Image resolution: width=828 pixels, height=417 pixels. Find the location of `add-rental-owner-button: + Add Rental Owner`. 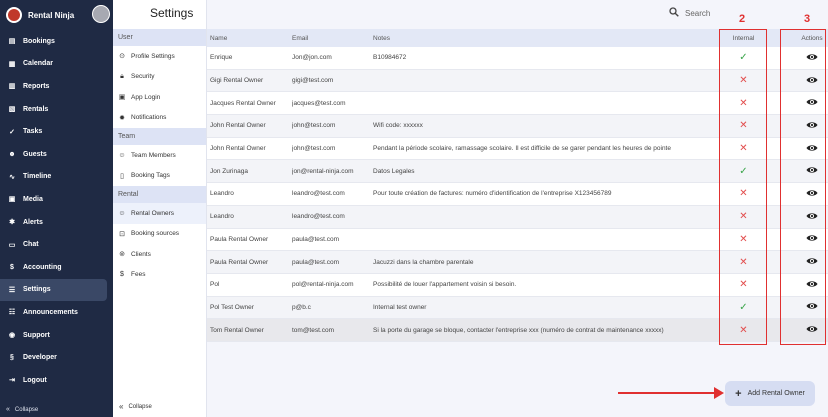

add-rental-owner-button: + Add Rental Owner is located at coordinates (770, 393).